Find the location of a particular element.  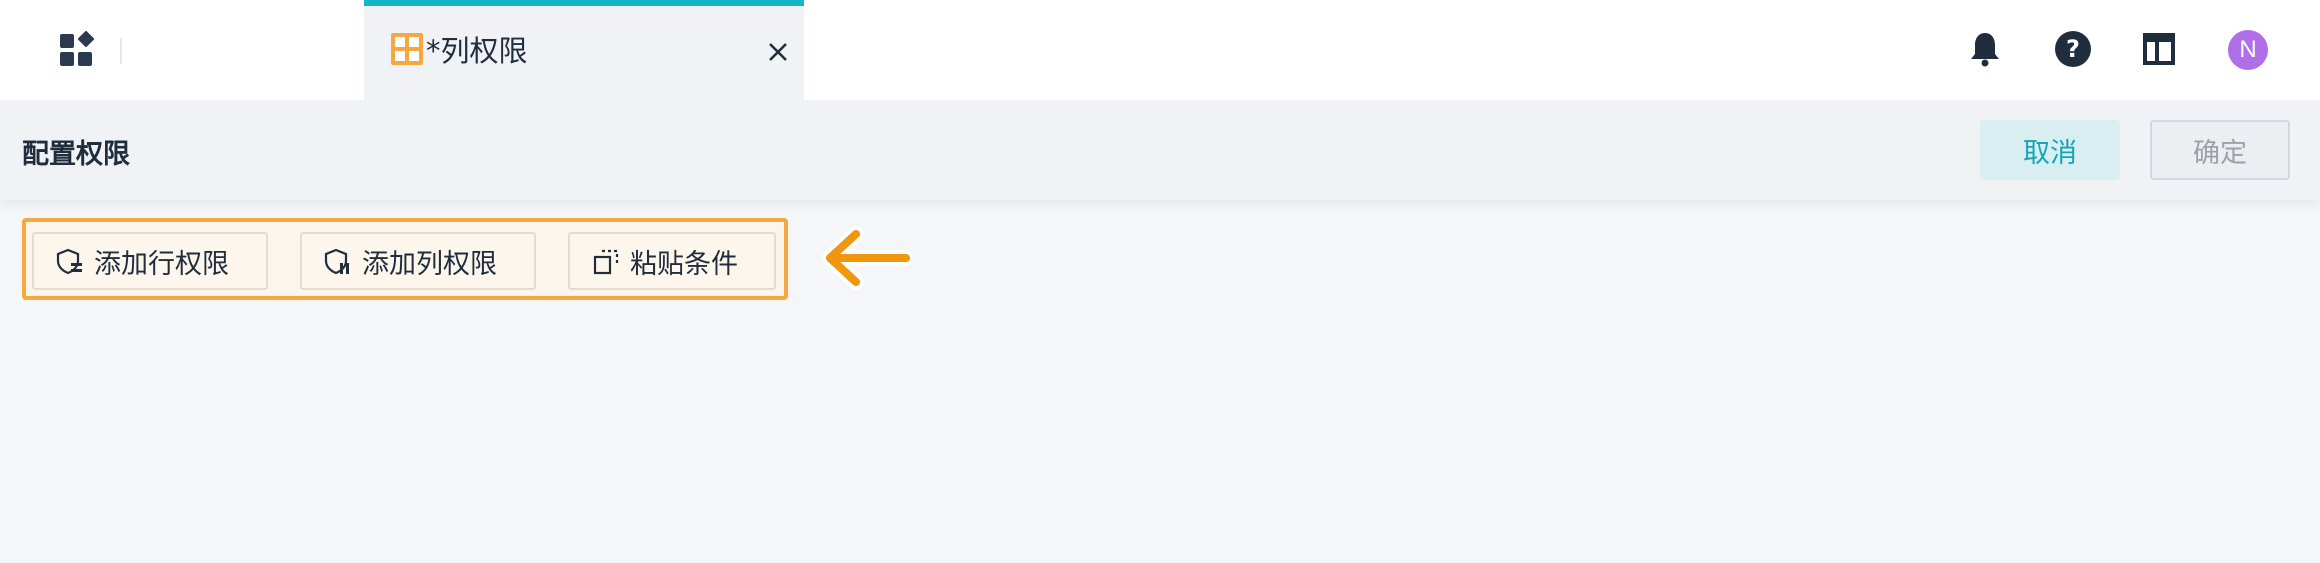

help-icon: ? is located at coordinates (2073, 49).